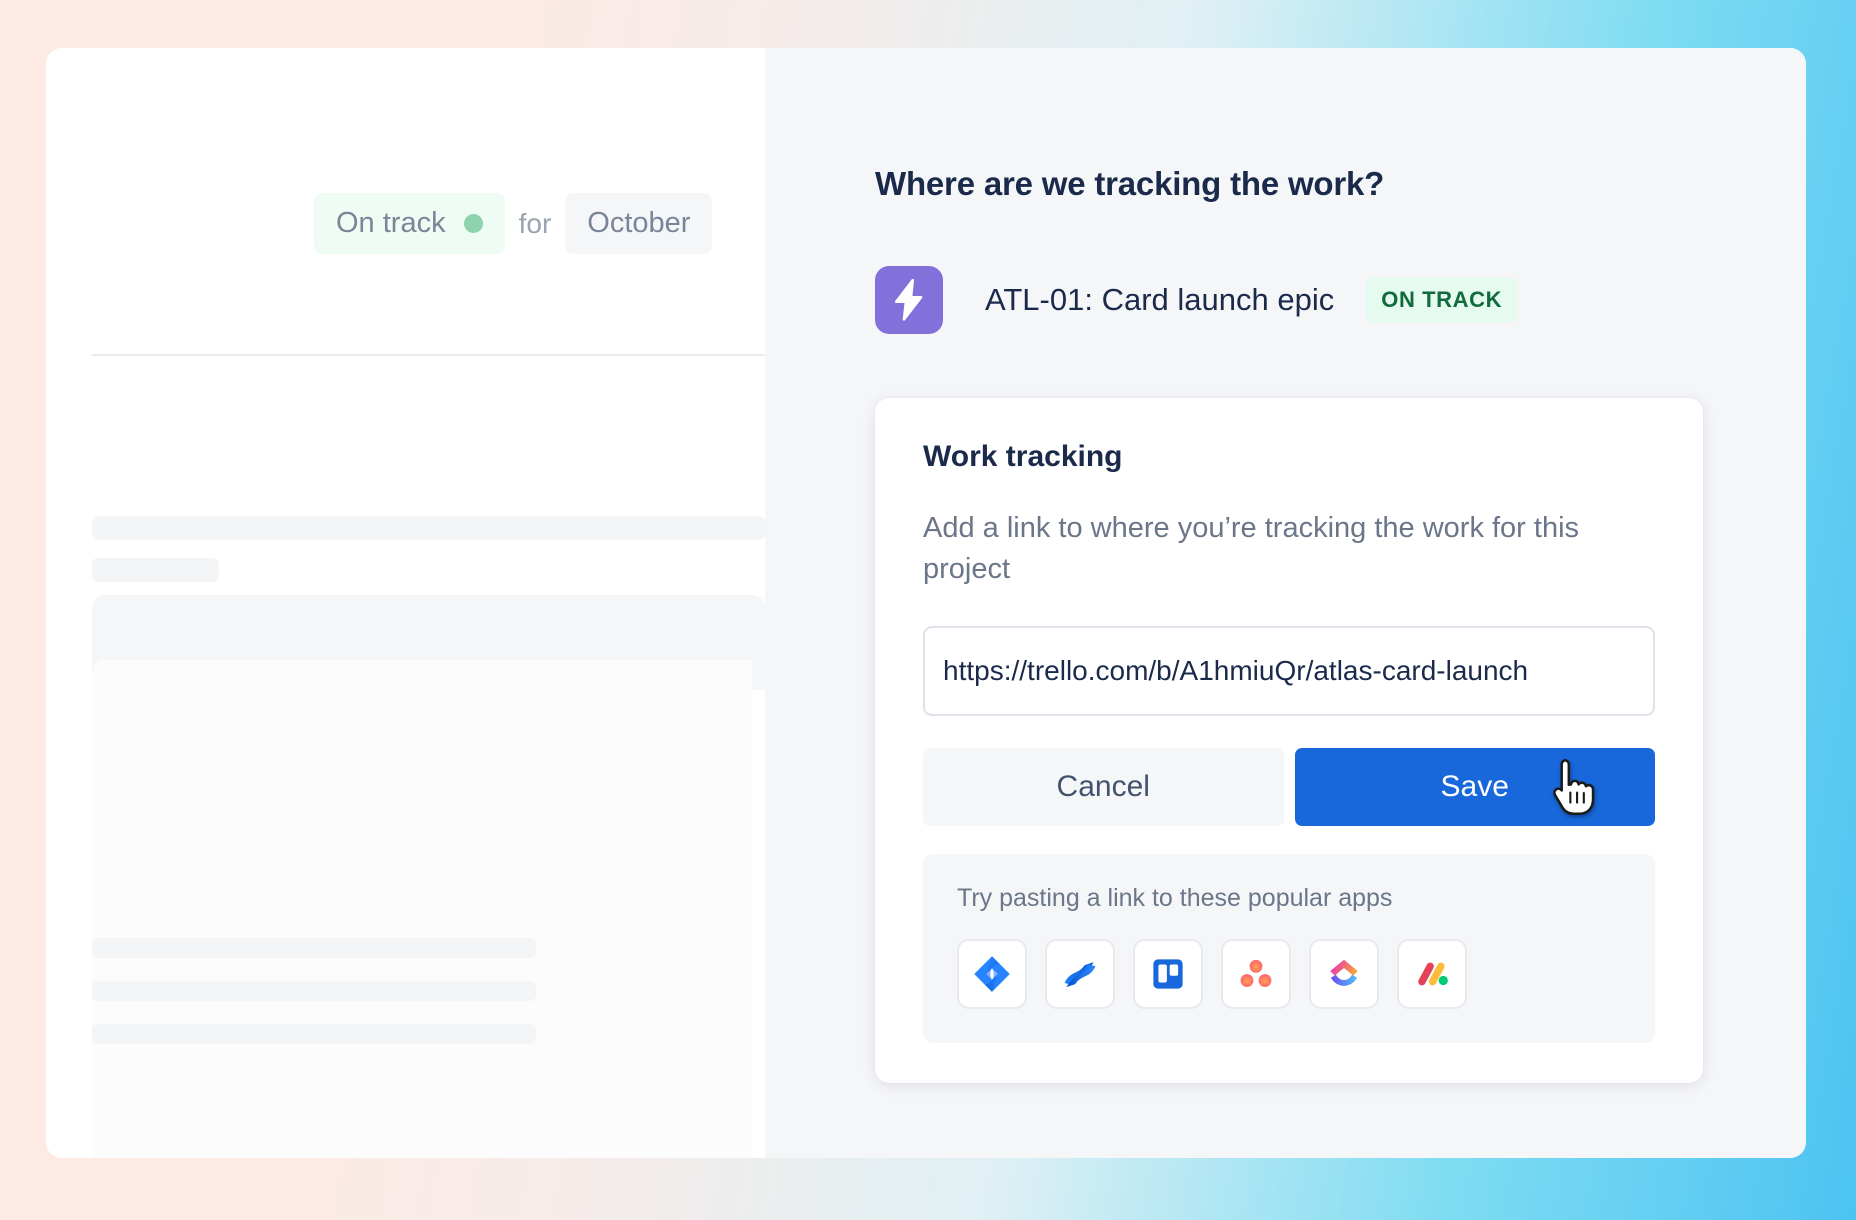  I want to click on month-pill: October, so click(639, 223).